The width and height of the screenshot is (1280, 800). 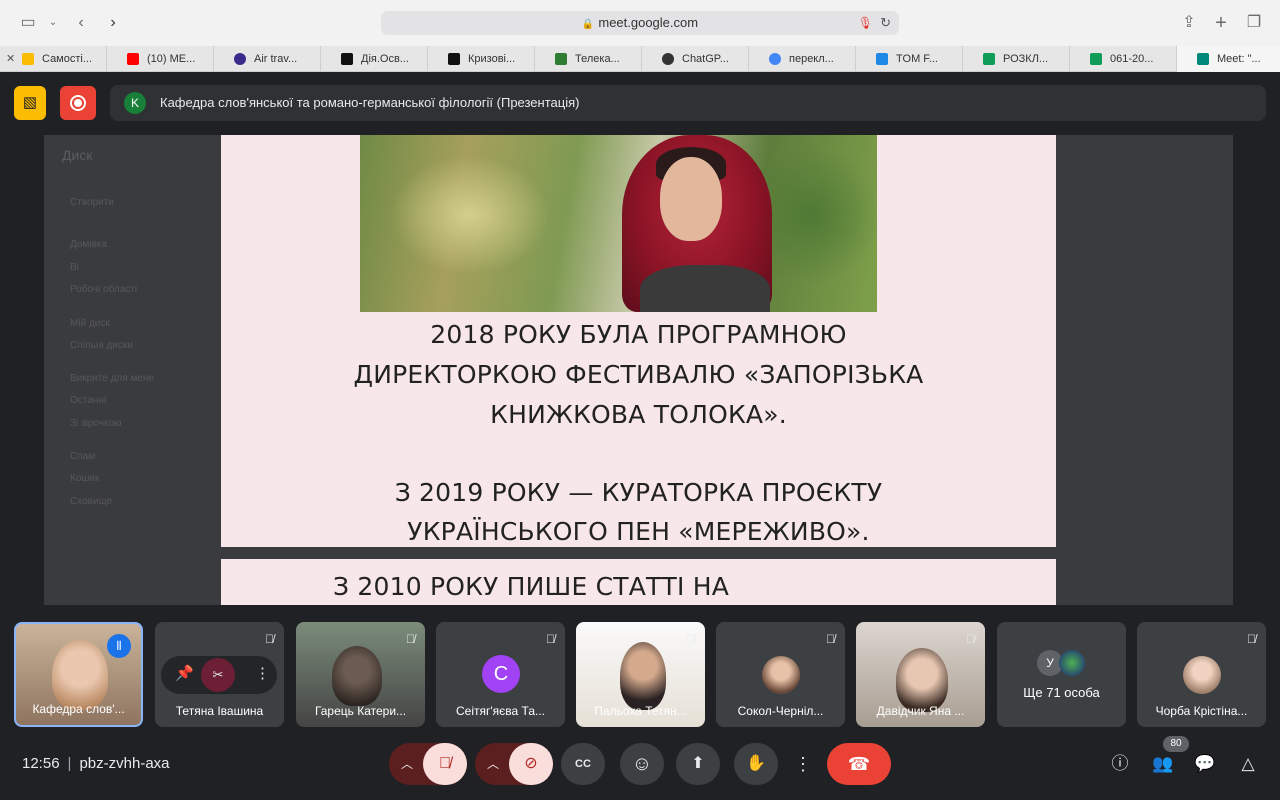 I want to click on tab-overview-icon: ❐, so click(x=1254, y=23).